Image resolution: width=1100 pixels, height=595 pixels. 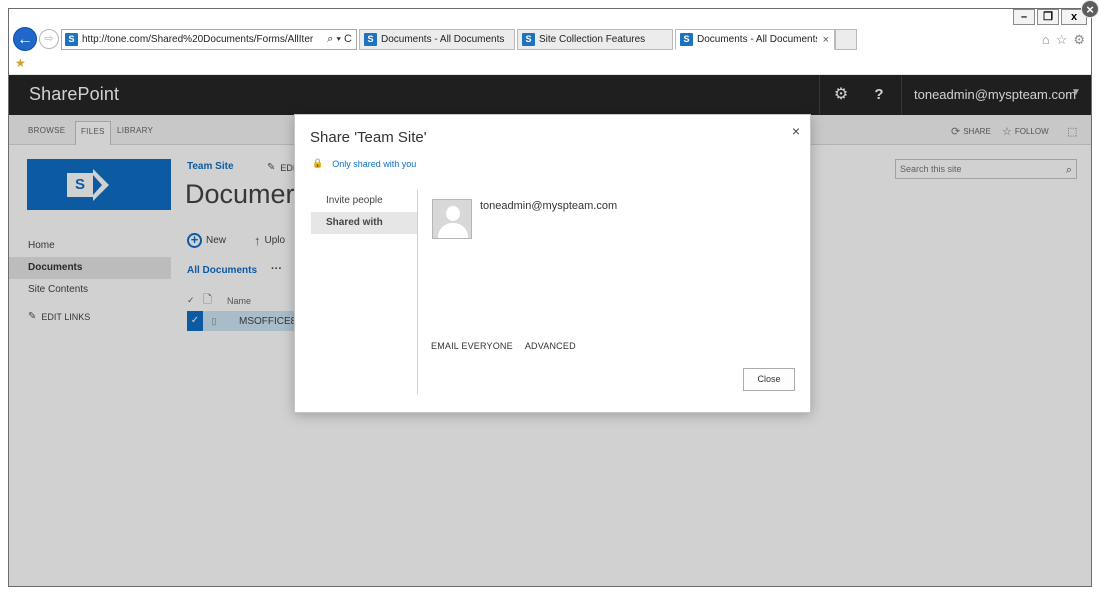 I want to click on tab-documents-1: S Documents - All Documents, so click(x=437, y=39).